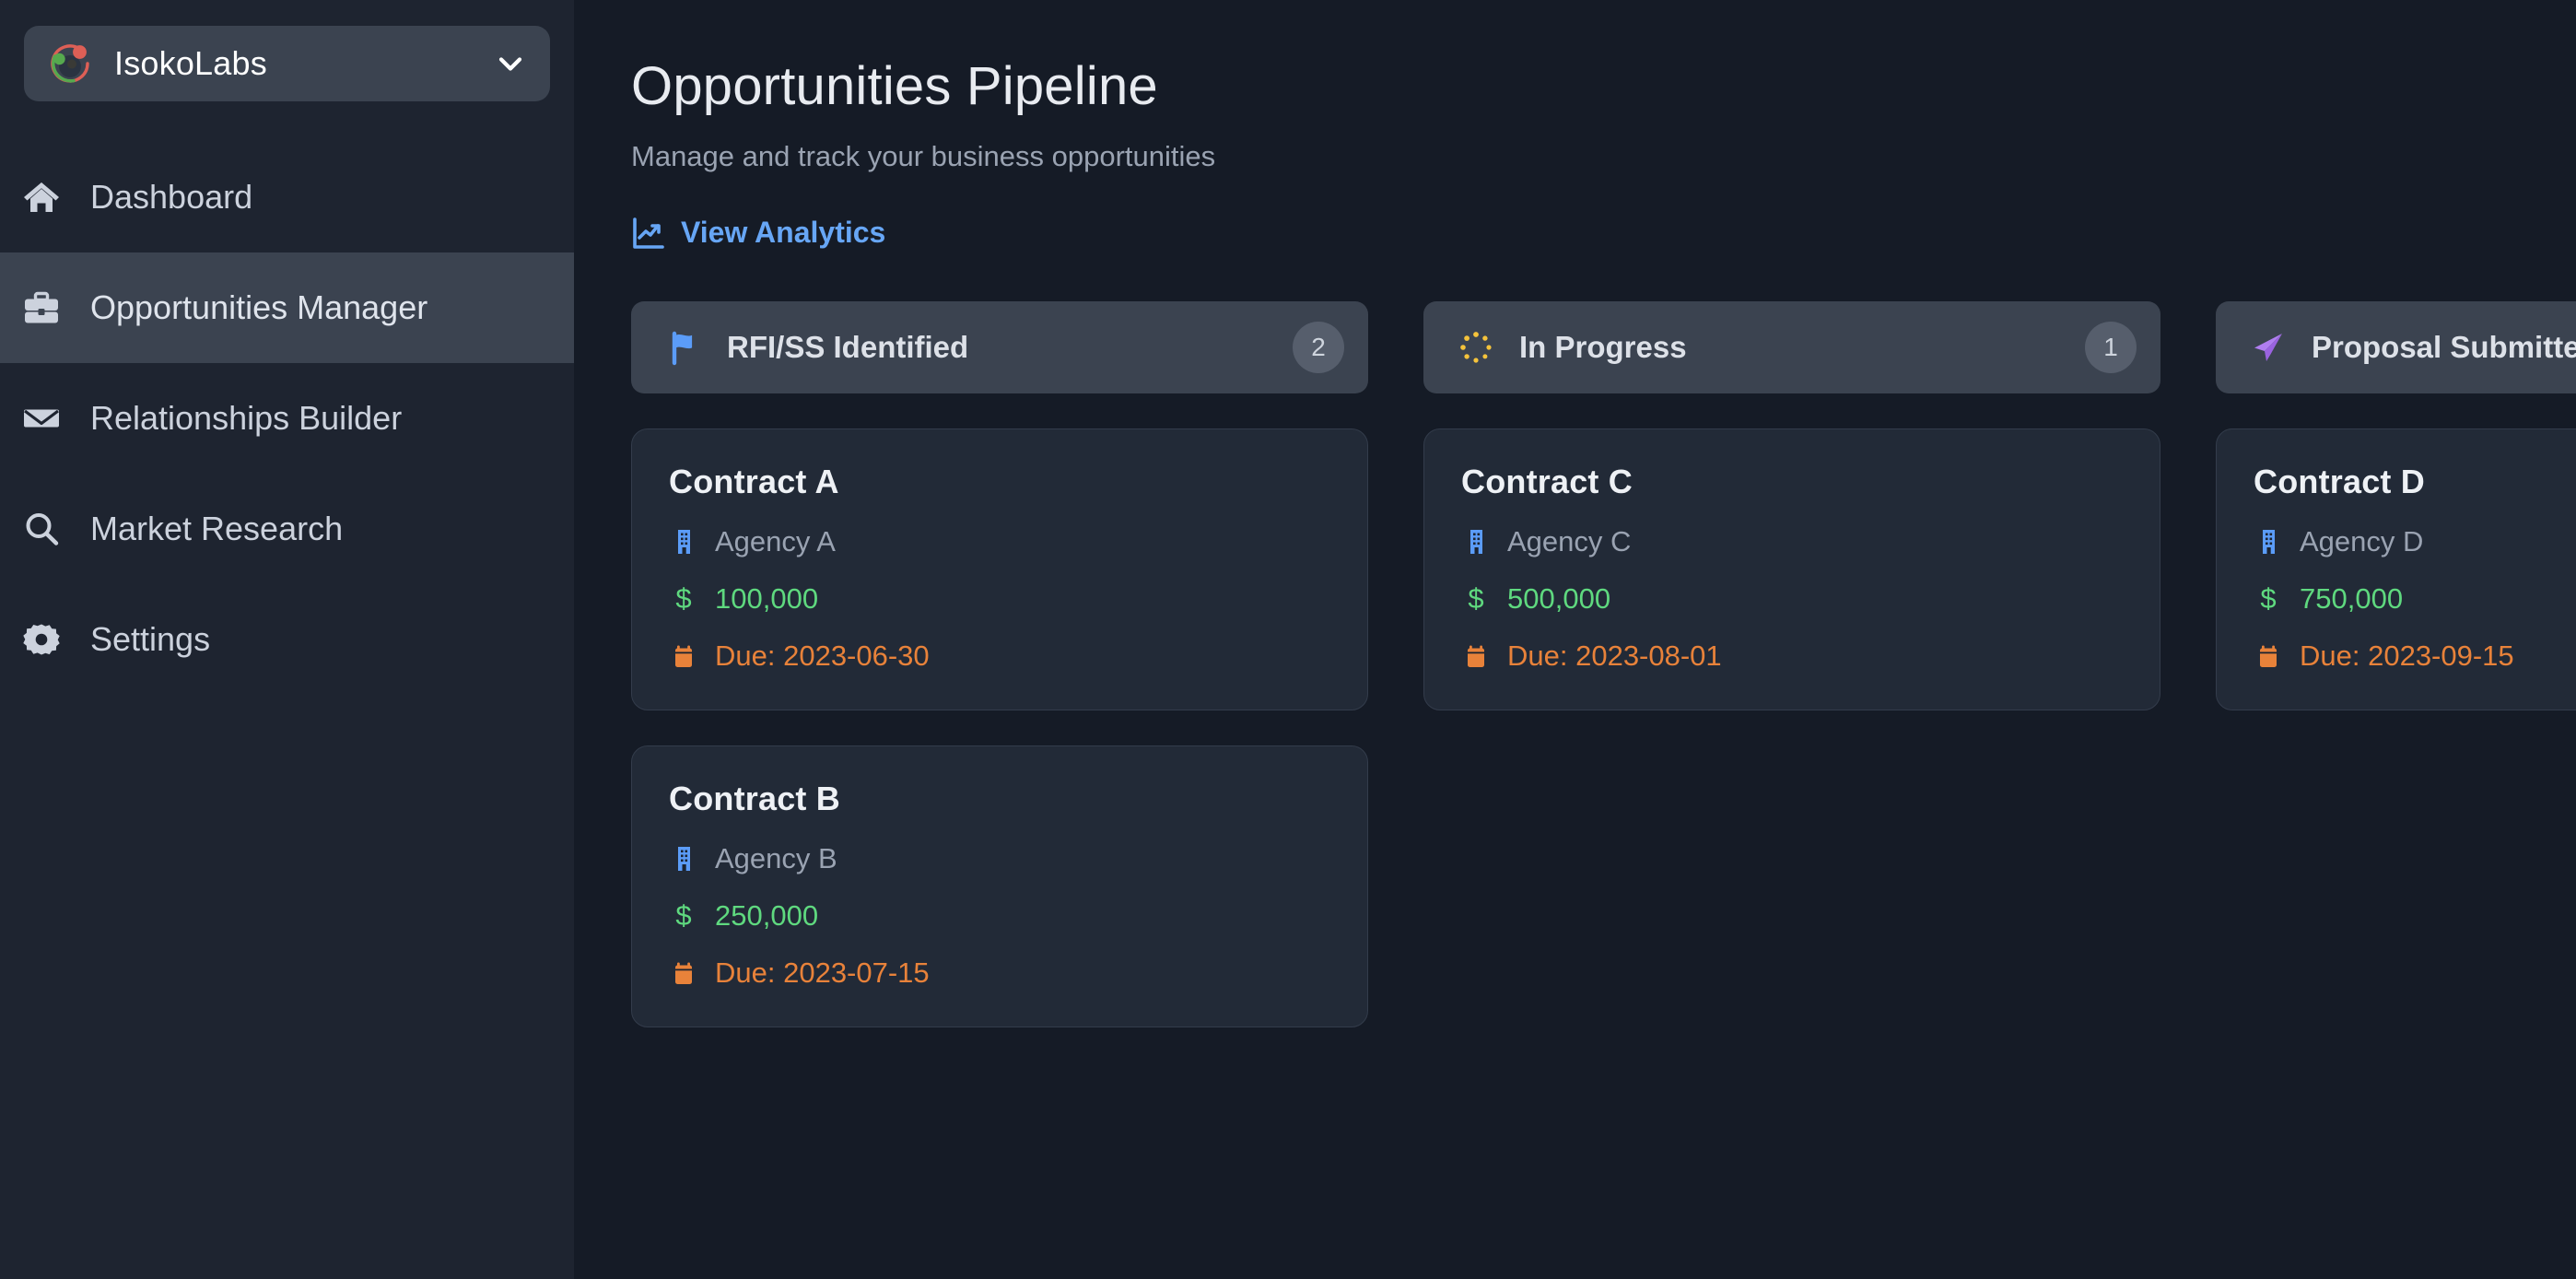 The width and height of the screenshot is (2576, 1279). Describe the element at coordinates (755, 798) in the screenshot. I see `card-title: Contract B` at that location.